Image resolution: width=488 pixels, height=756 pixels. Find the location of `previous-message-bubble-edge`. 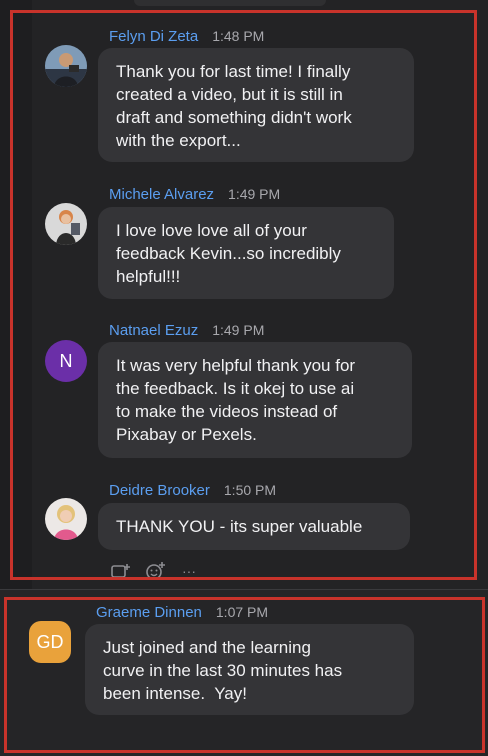

previous-message-bubble-edge is located at coordinates (230, 3).